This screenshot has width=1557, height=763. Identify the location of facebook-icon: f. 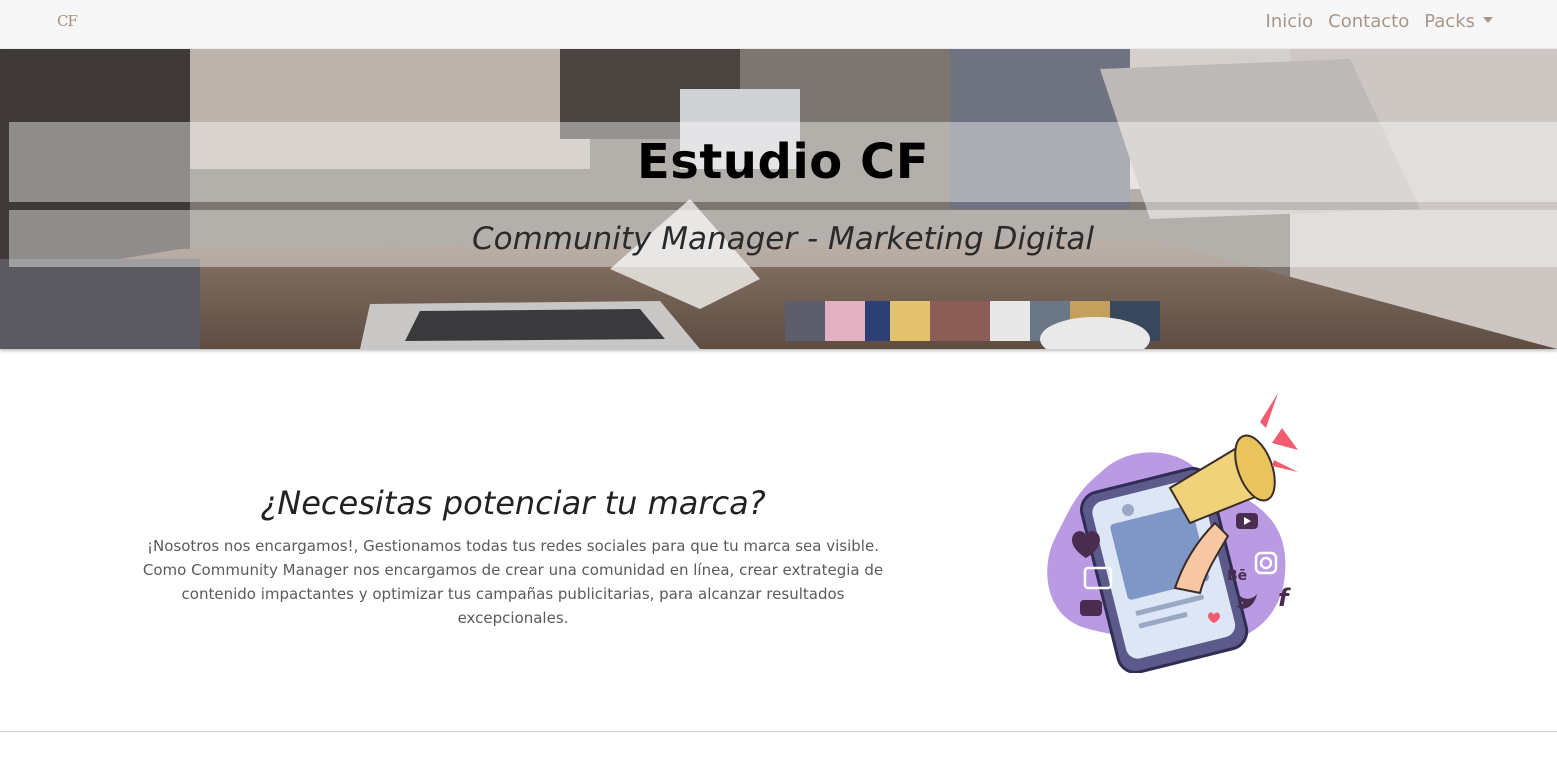
(1284, 598).